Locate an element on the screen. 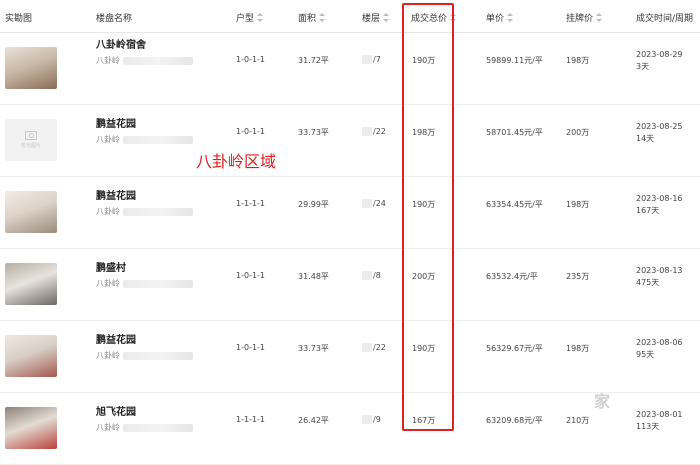 The height and width of the screenshot is (465, 700). listing-date: 2023-08-29 3天 is located at coordinates (659, 60).